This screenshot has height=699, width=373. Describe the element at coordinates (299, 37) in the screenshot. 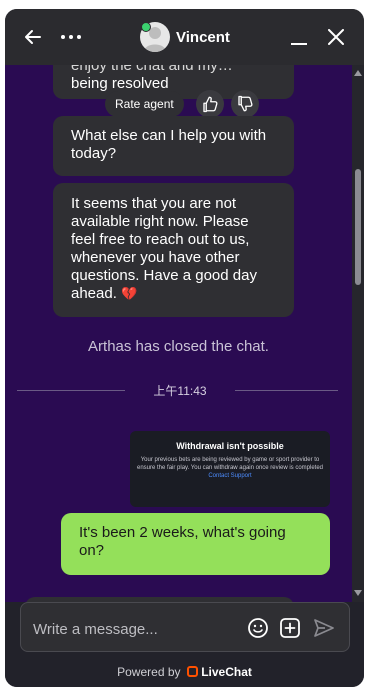

I see `minimize-icon` at that location.